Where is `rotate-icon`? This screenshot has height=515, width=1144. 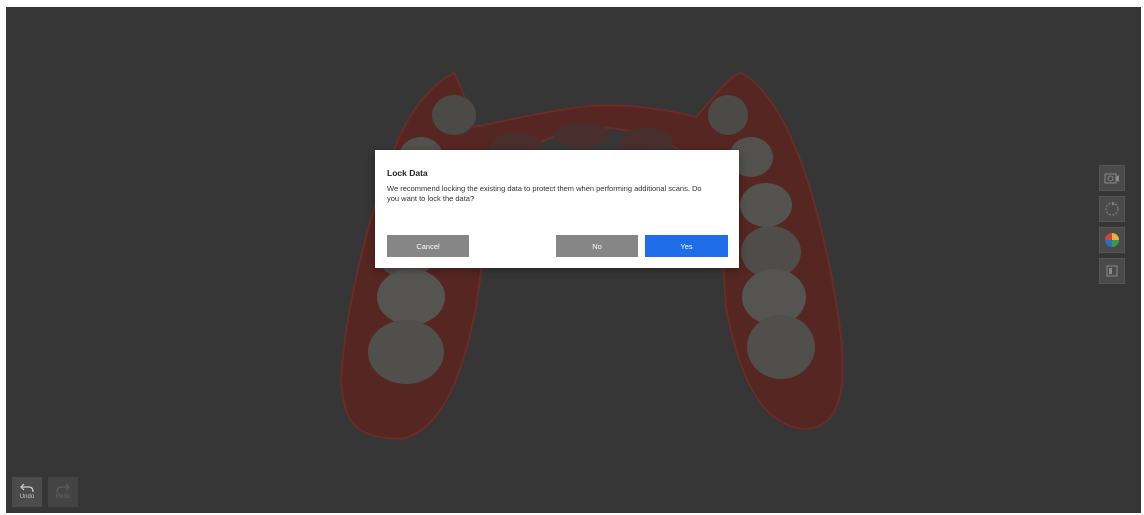
rotate-icon is located at coordinates (1112, 208).